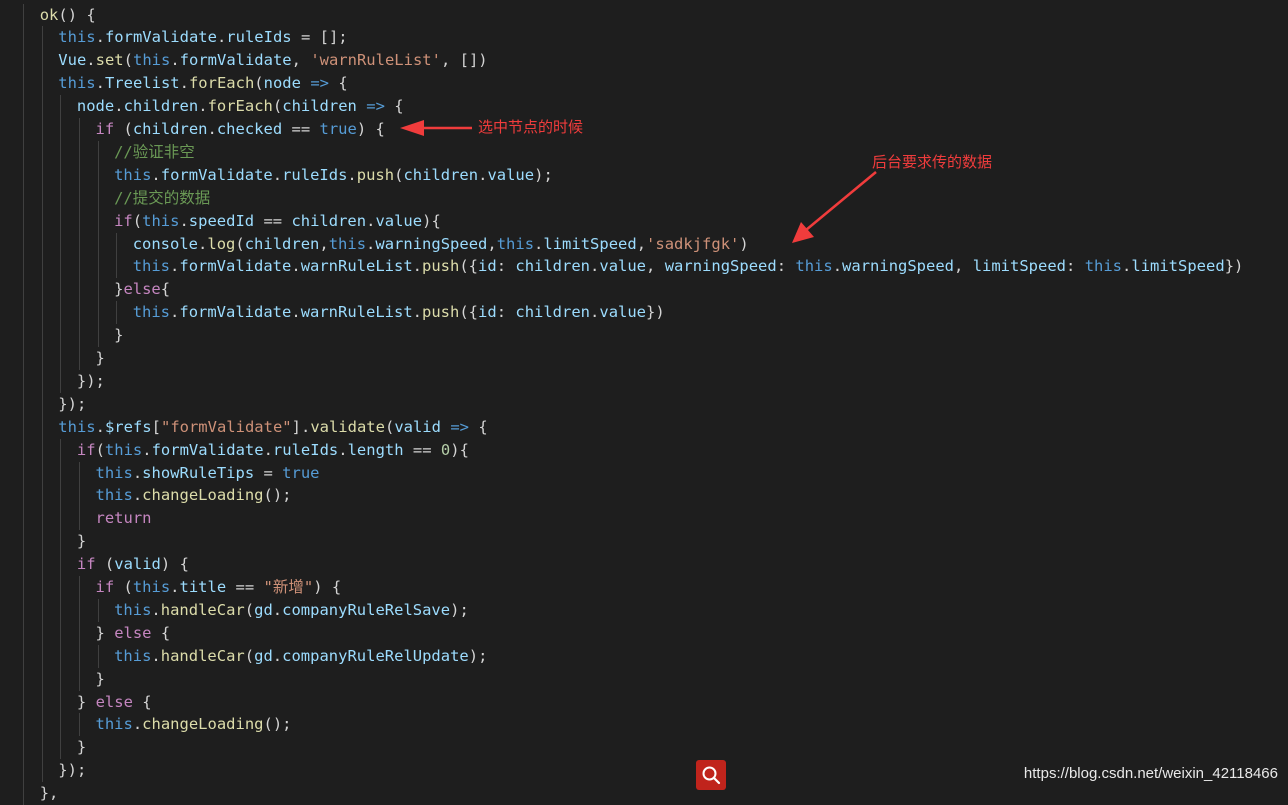 The image size is (1288, 805). I want to click on search-icon, so click(711, 775).